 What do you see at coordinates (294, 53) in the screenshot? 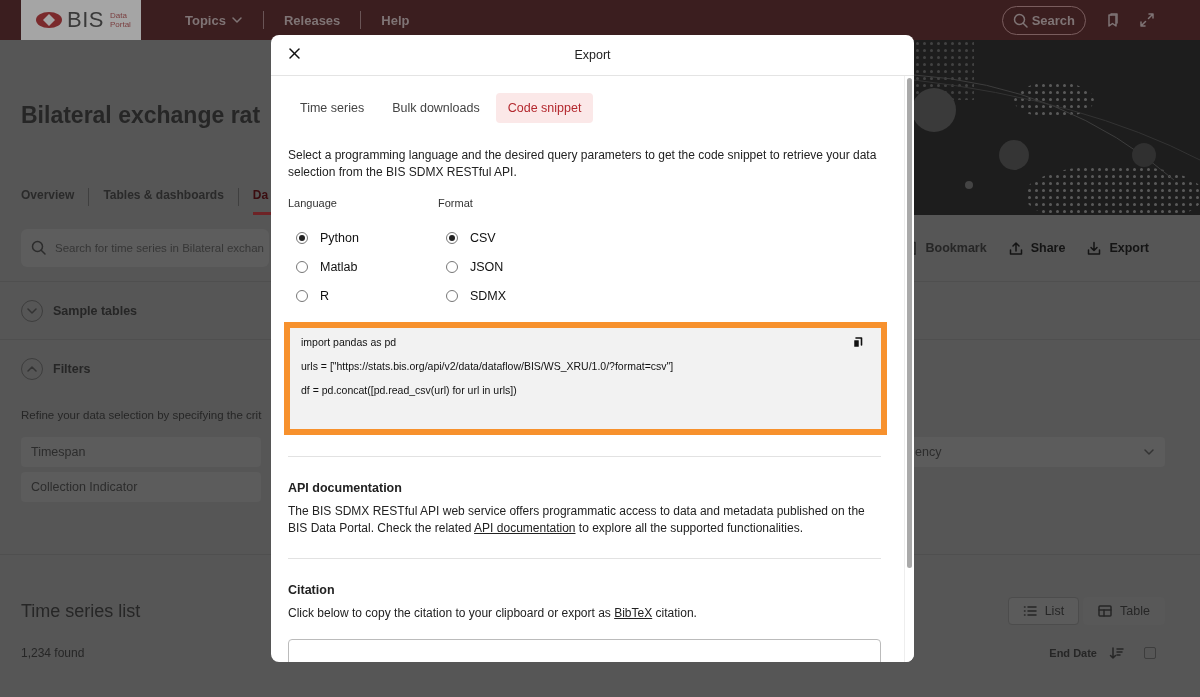
I see `close-icon` at bounding box center [294, 53].